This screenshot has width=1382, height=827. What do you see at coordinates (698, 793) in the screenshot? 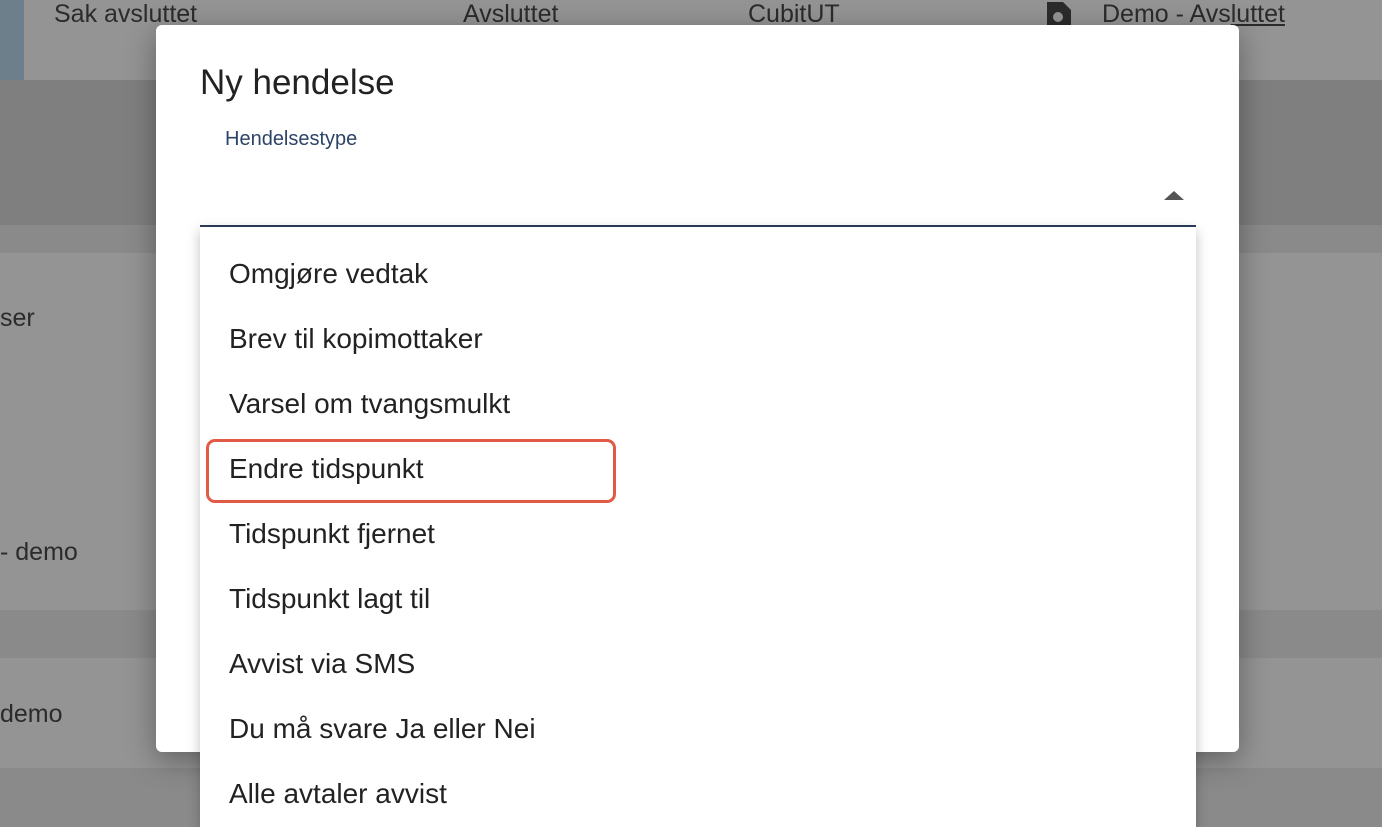
I see `option-alle-avtaler-avvist: Alle avtaler avvist` at bounding box center [698, 793].